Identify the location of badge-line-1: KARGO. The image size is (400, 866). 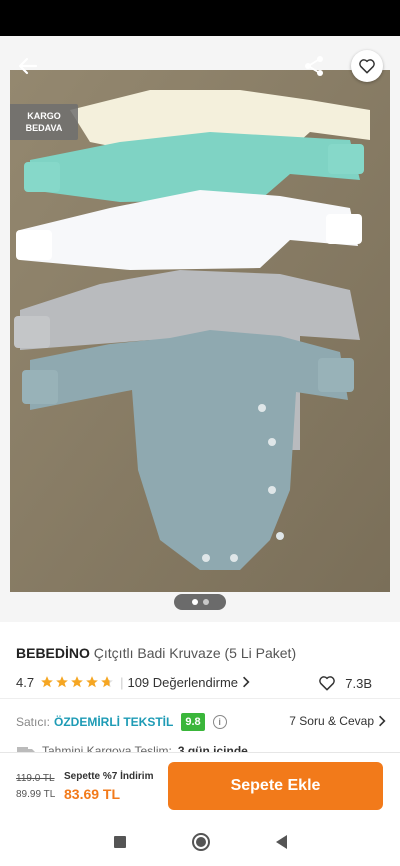
(44, 116).